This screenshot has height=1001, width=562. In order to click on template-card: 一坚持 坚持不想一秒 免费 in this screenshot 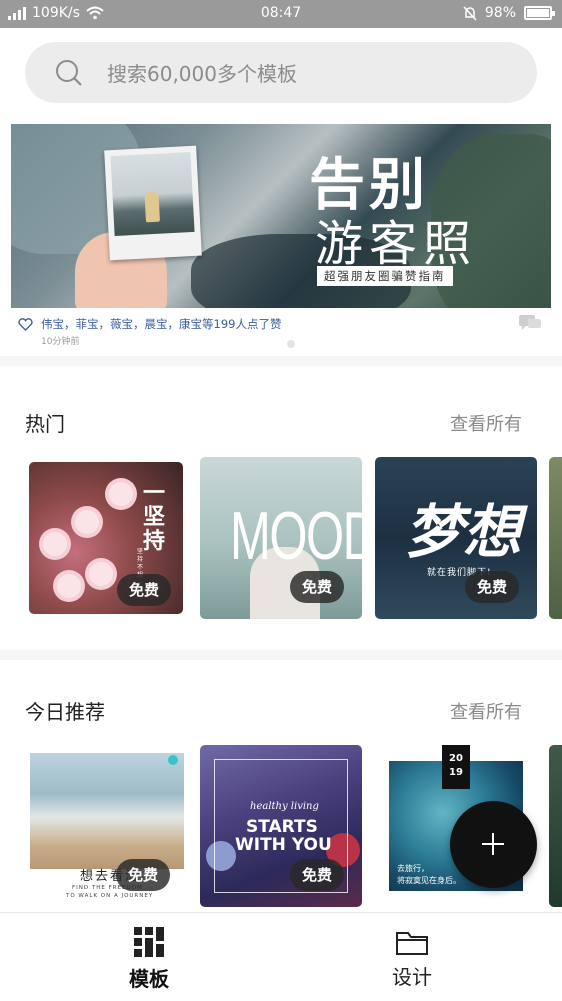, I will do `click(106, 538)`.